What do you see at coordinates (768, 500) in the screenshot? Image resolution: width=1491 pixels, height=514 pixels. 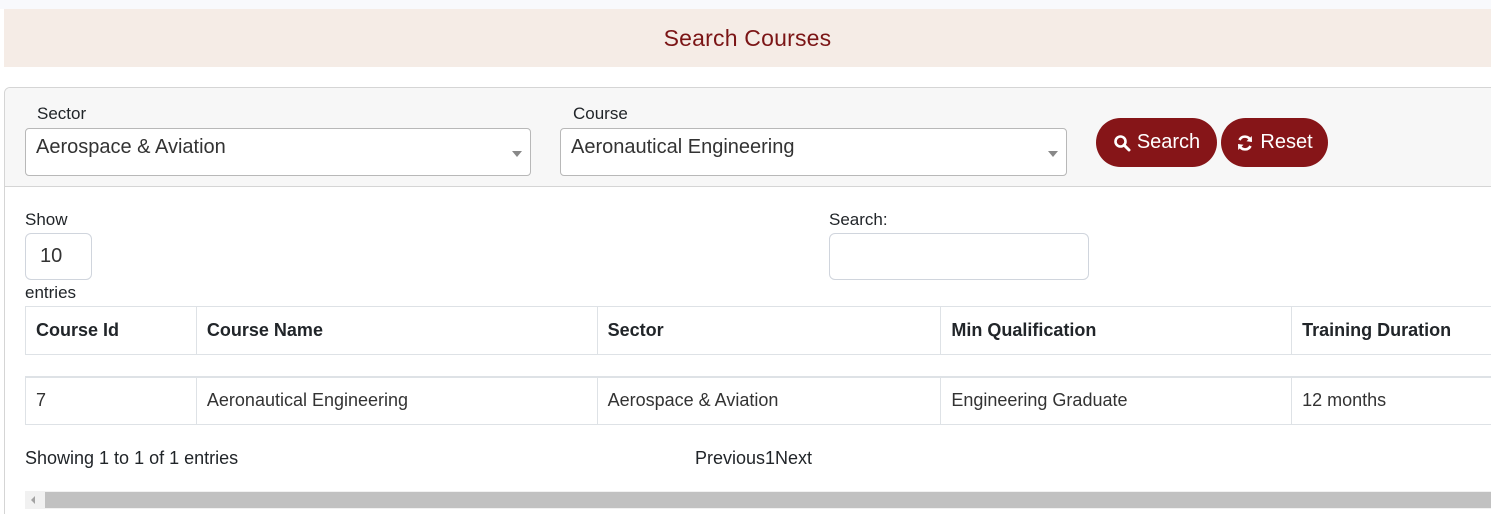 I see `scrollbar-thumb` at bounding box center [768, 500].